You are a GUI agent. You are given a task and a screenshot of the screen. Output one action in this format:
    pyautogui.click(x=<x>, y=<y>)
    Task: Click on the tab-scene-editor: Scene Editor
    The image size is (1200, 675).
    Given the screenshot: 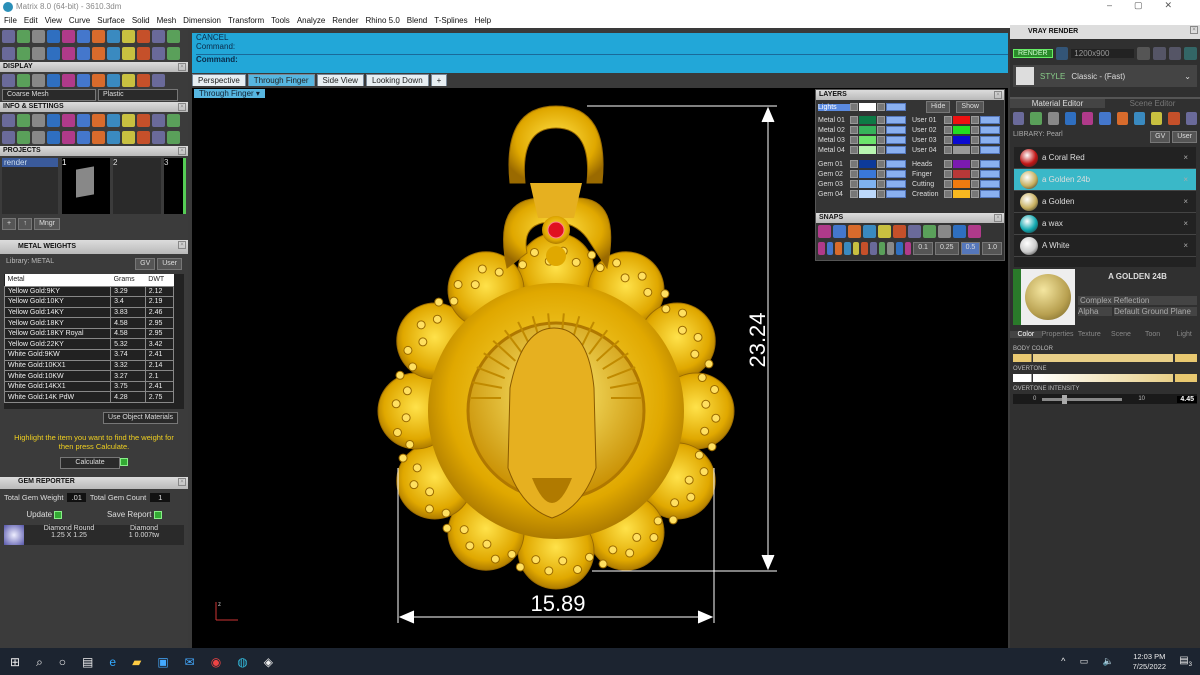 What is the action you would take?
    pyautogui.click(x=1152, y=103)
    